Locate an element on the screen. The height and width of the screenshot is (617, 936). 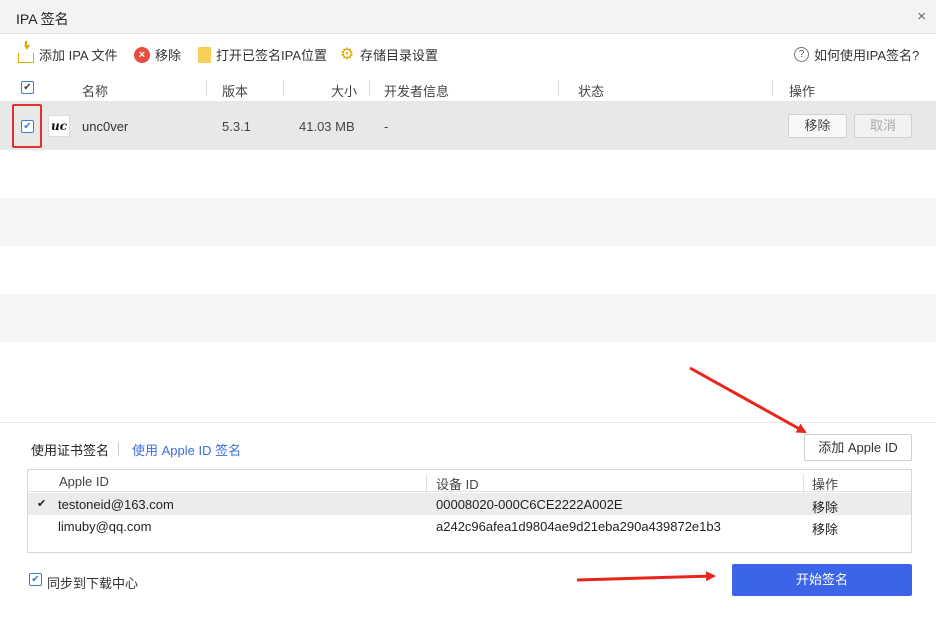
table-row: 5.3.1 41.03 MB - 移除 取消 is located at coordinates (468, 126).